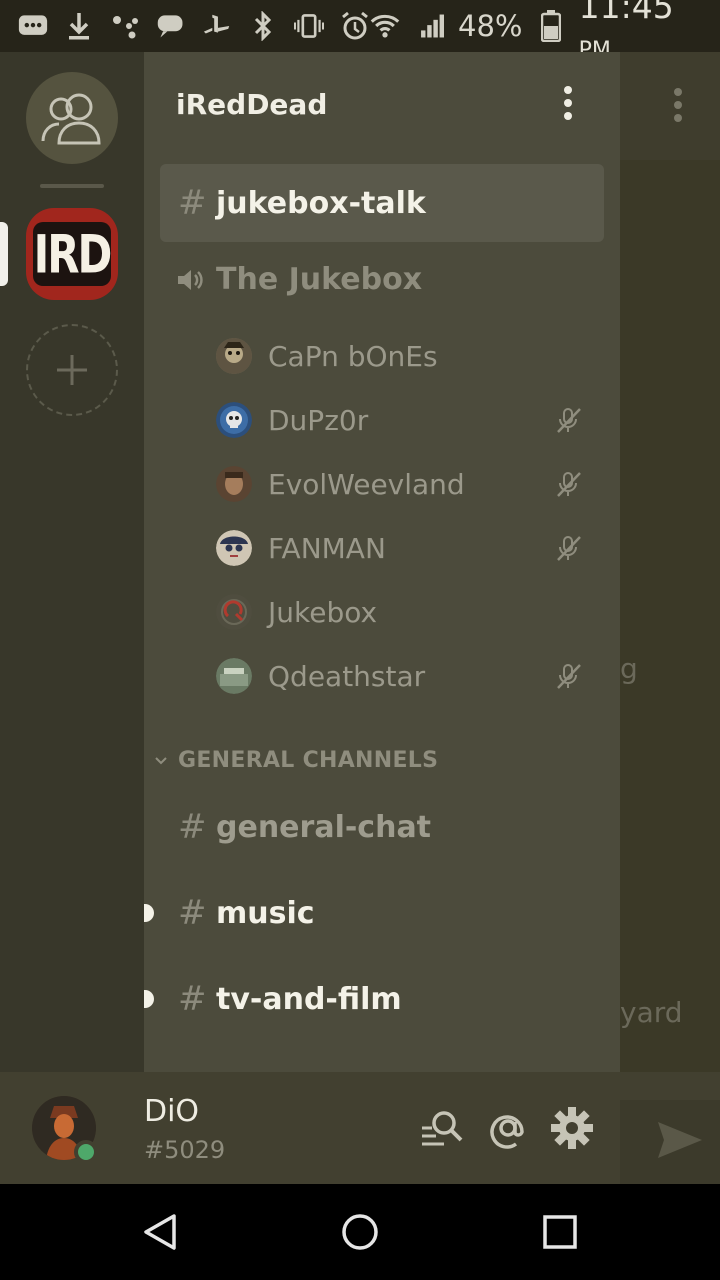 The height and width of the screenshot is (1280, 720). I want to click on voice-user: DuPz0r, so click(406, 420).